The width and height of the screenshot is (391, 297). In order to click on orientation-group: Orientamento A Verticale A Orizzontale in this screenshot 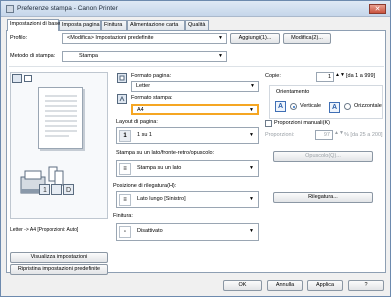, I will do `click(326, 102)`.